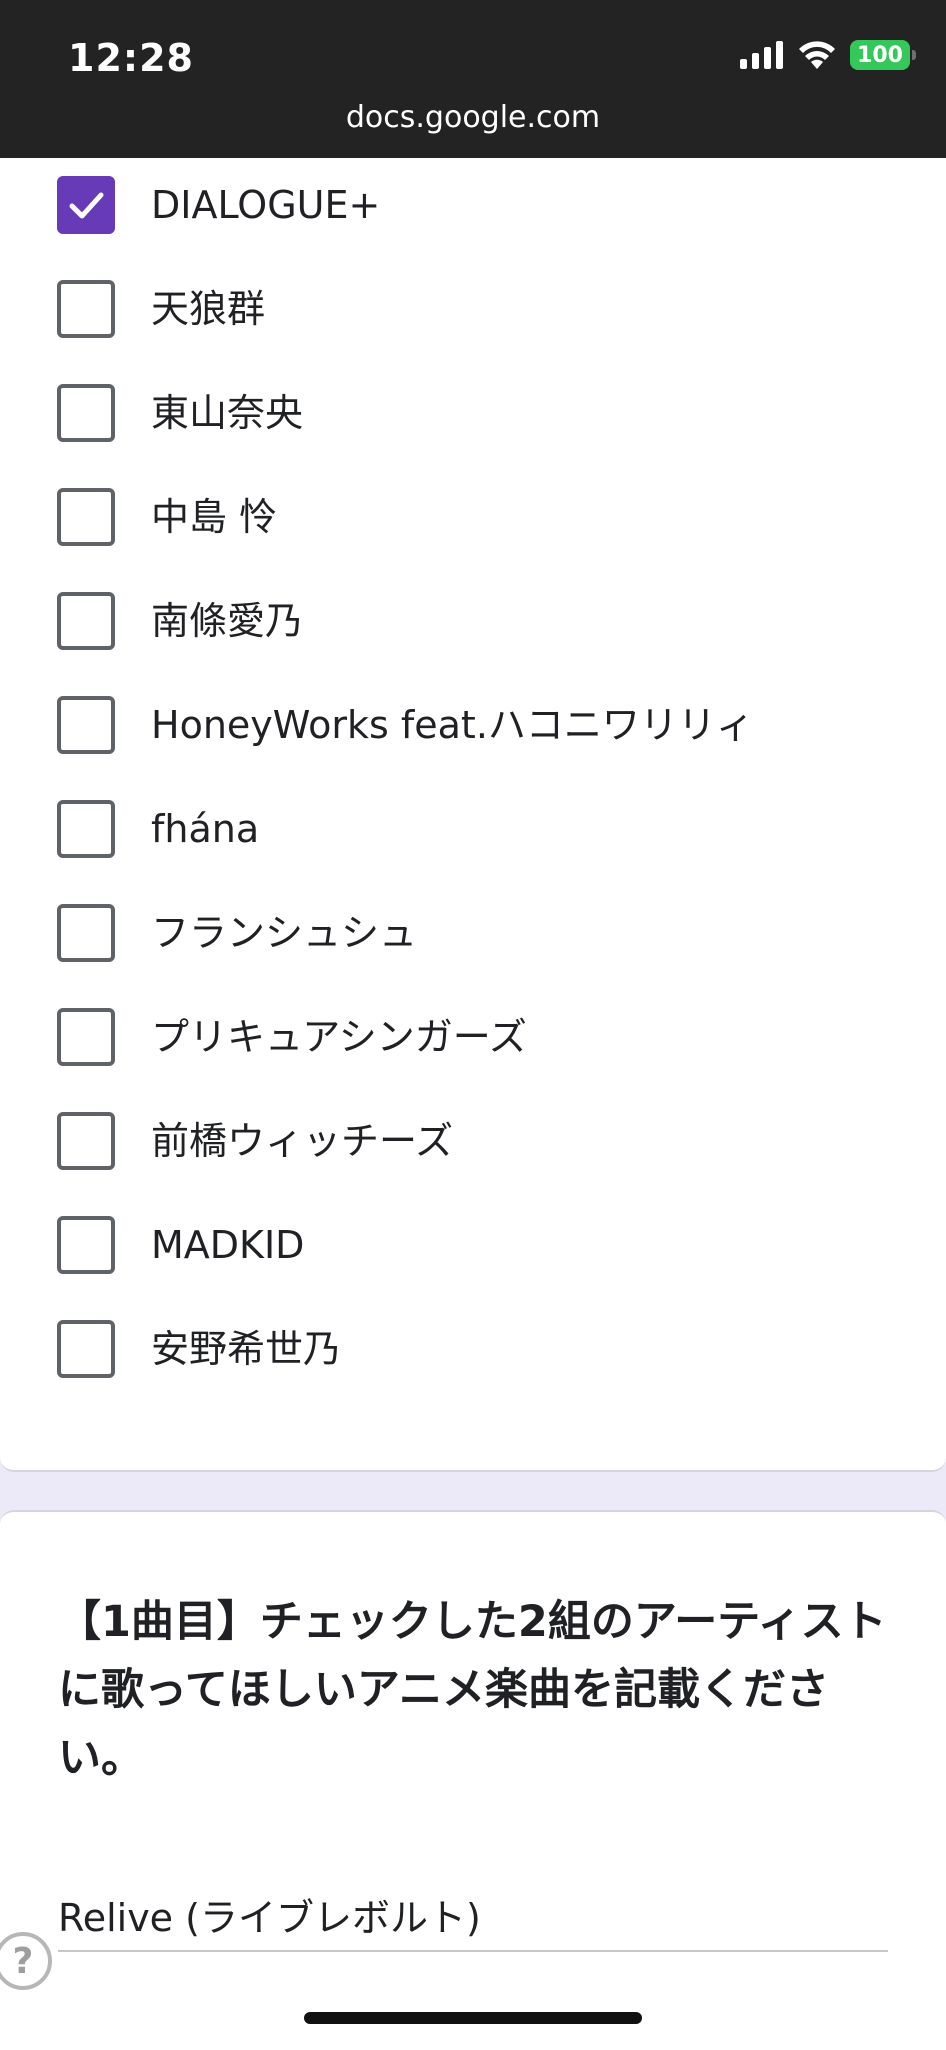 The image size is (946, 2050). What do you see at coordinates (817, 55) in the screenshot?
I see `wifi-icon` at bounding box center [817, 55].